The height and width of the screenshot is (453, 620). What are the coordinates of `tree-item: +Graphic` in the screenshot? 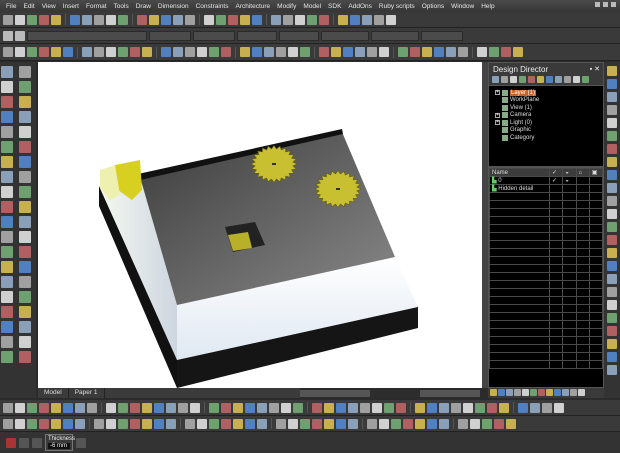 It's located at (546, 131).